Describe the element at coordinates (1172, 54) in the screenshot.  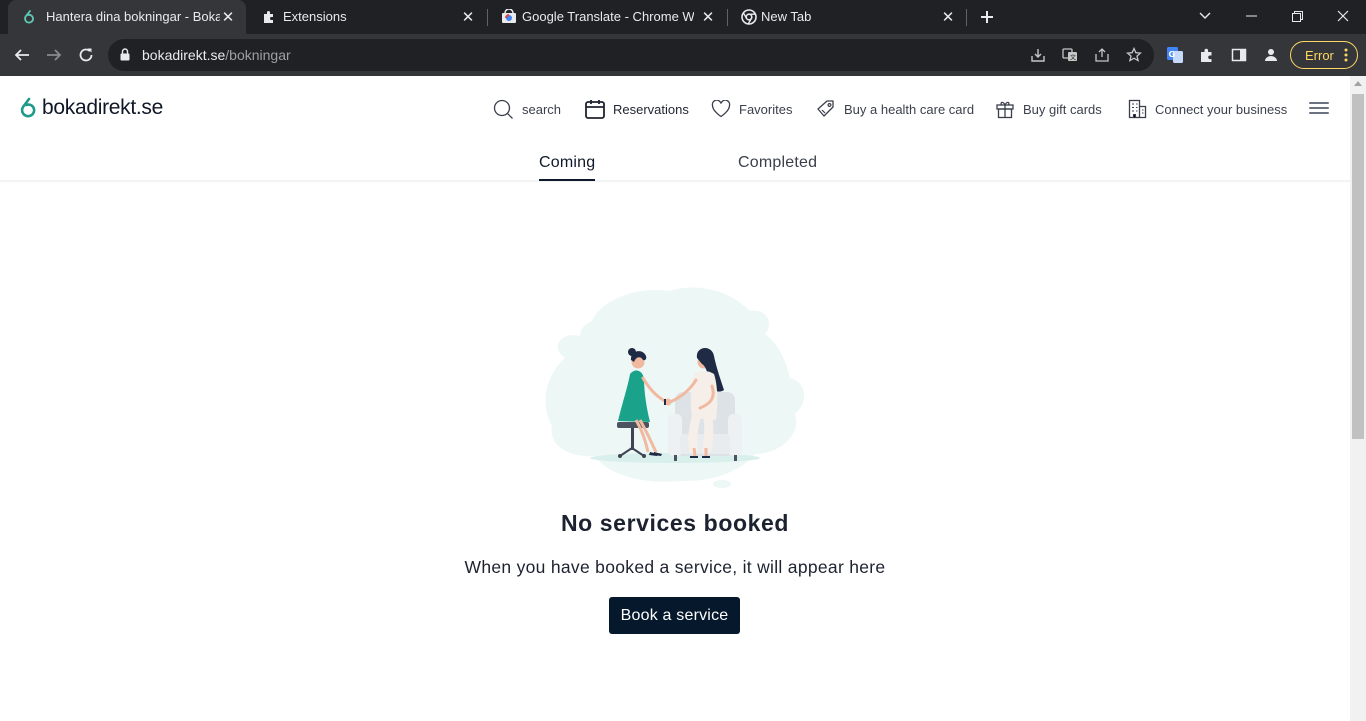
I see `svg-text: G` at that location.